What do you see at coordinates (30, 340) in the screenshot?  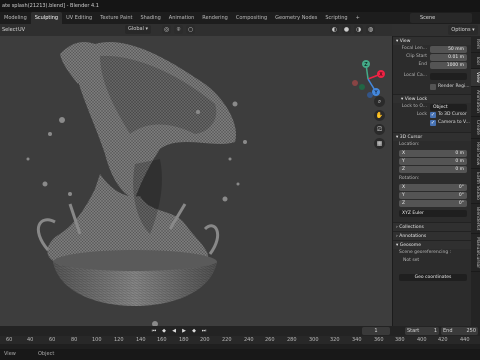 I see `ruler-tick: 40` at bounding box center [30, 340].